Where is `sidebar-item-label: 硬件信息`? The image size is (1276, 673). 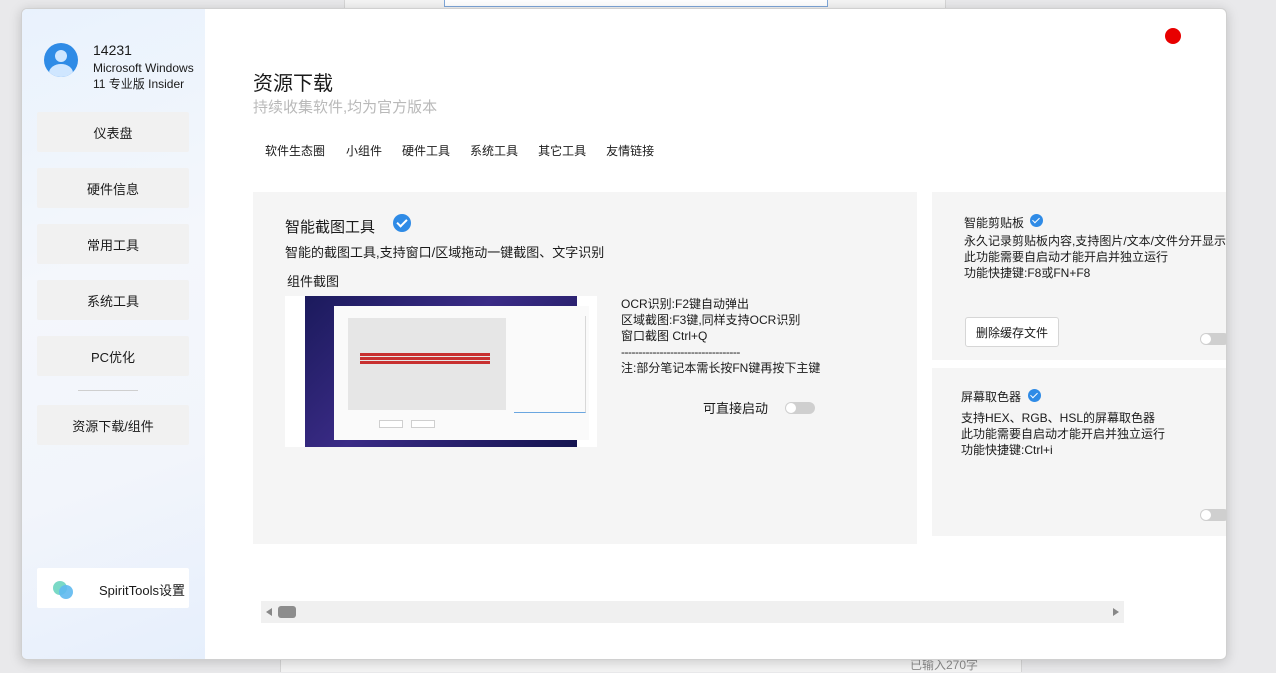 sidebar-item-label: 硬件信息 is located at coordinates (112, 189).